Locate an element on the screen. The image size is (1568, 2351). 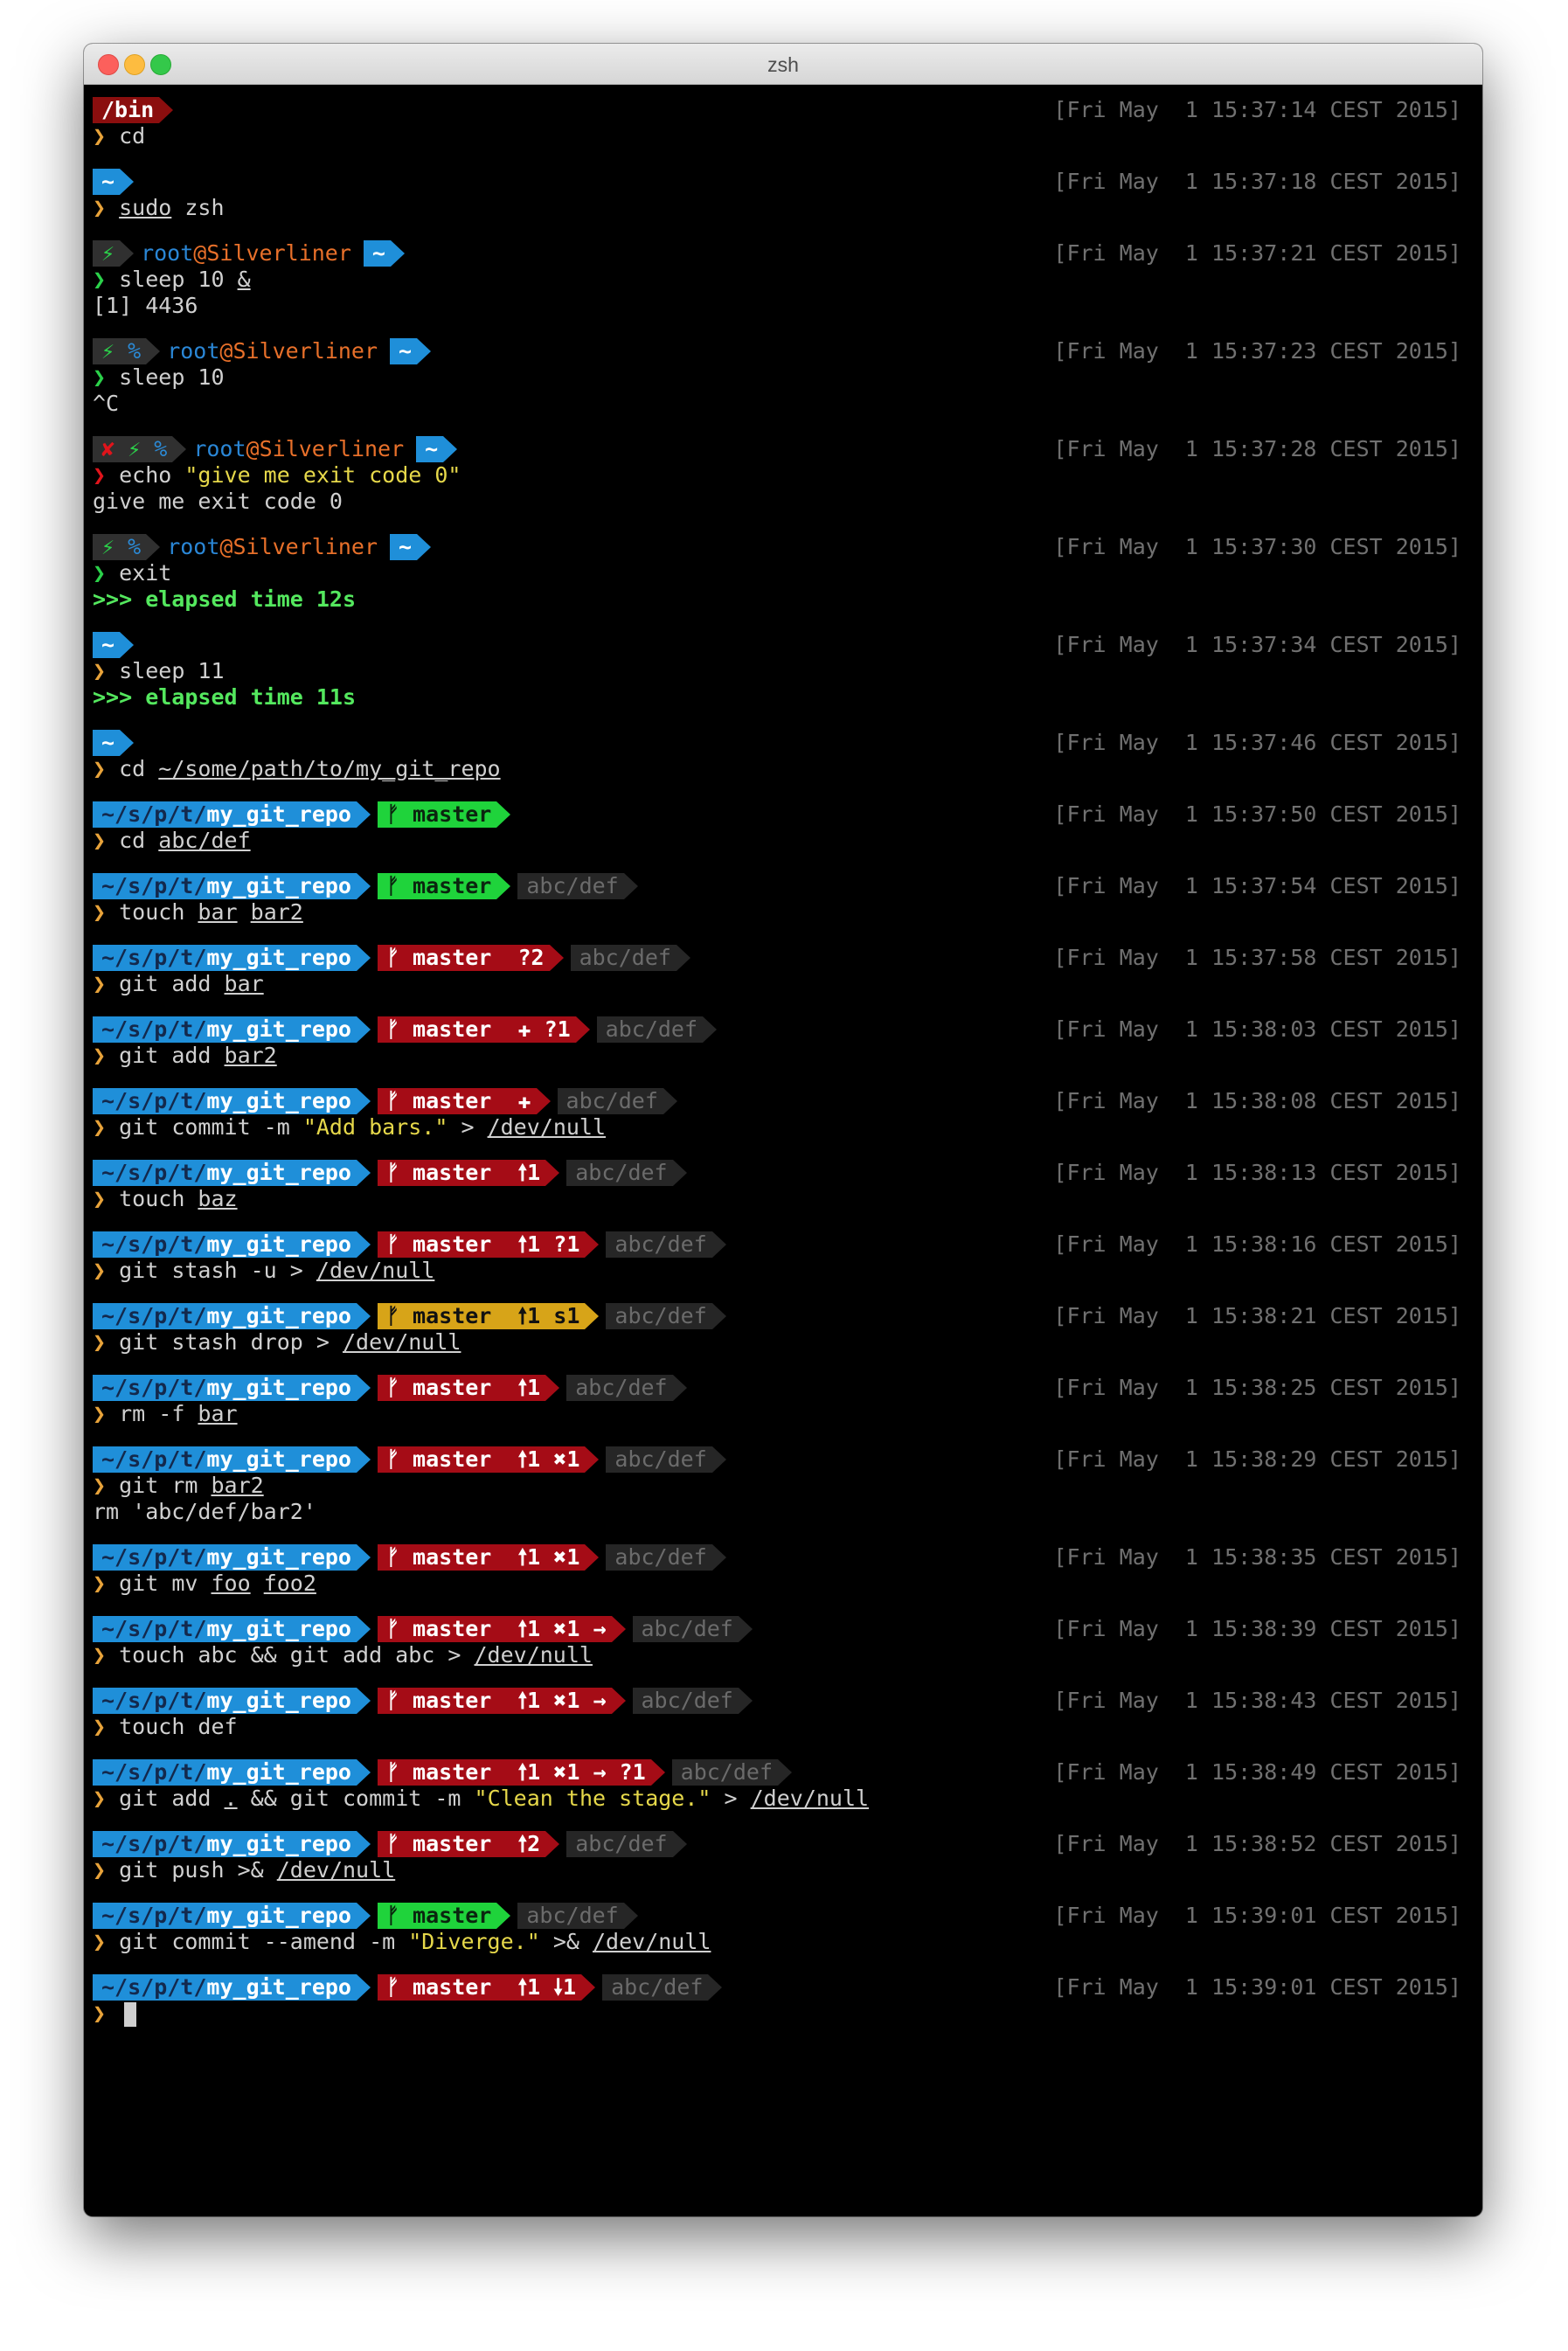
command-line: ❯ git mv foo foo2 is located at coordinates (777, 1584).